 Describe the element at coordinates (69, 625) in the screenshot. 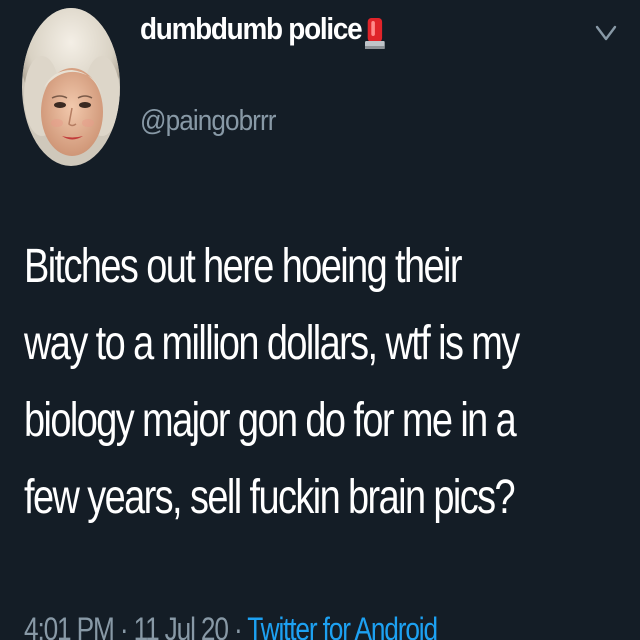

I see `tweet-time: 4:01 PM` at that location.